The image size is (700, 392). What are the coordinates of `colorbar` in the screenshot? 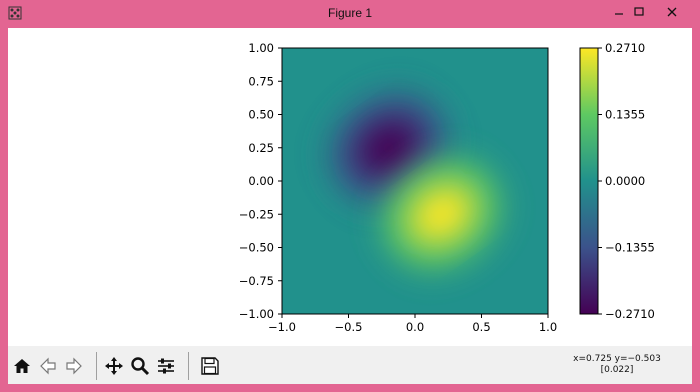 It's located at (589, 181).